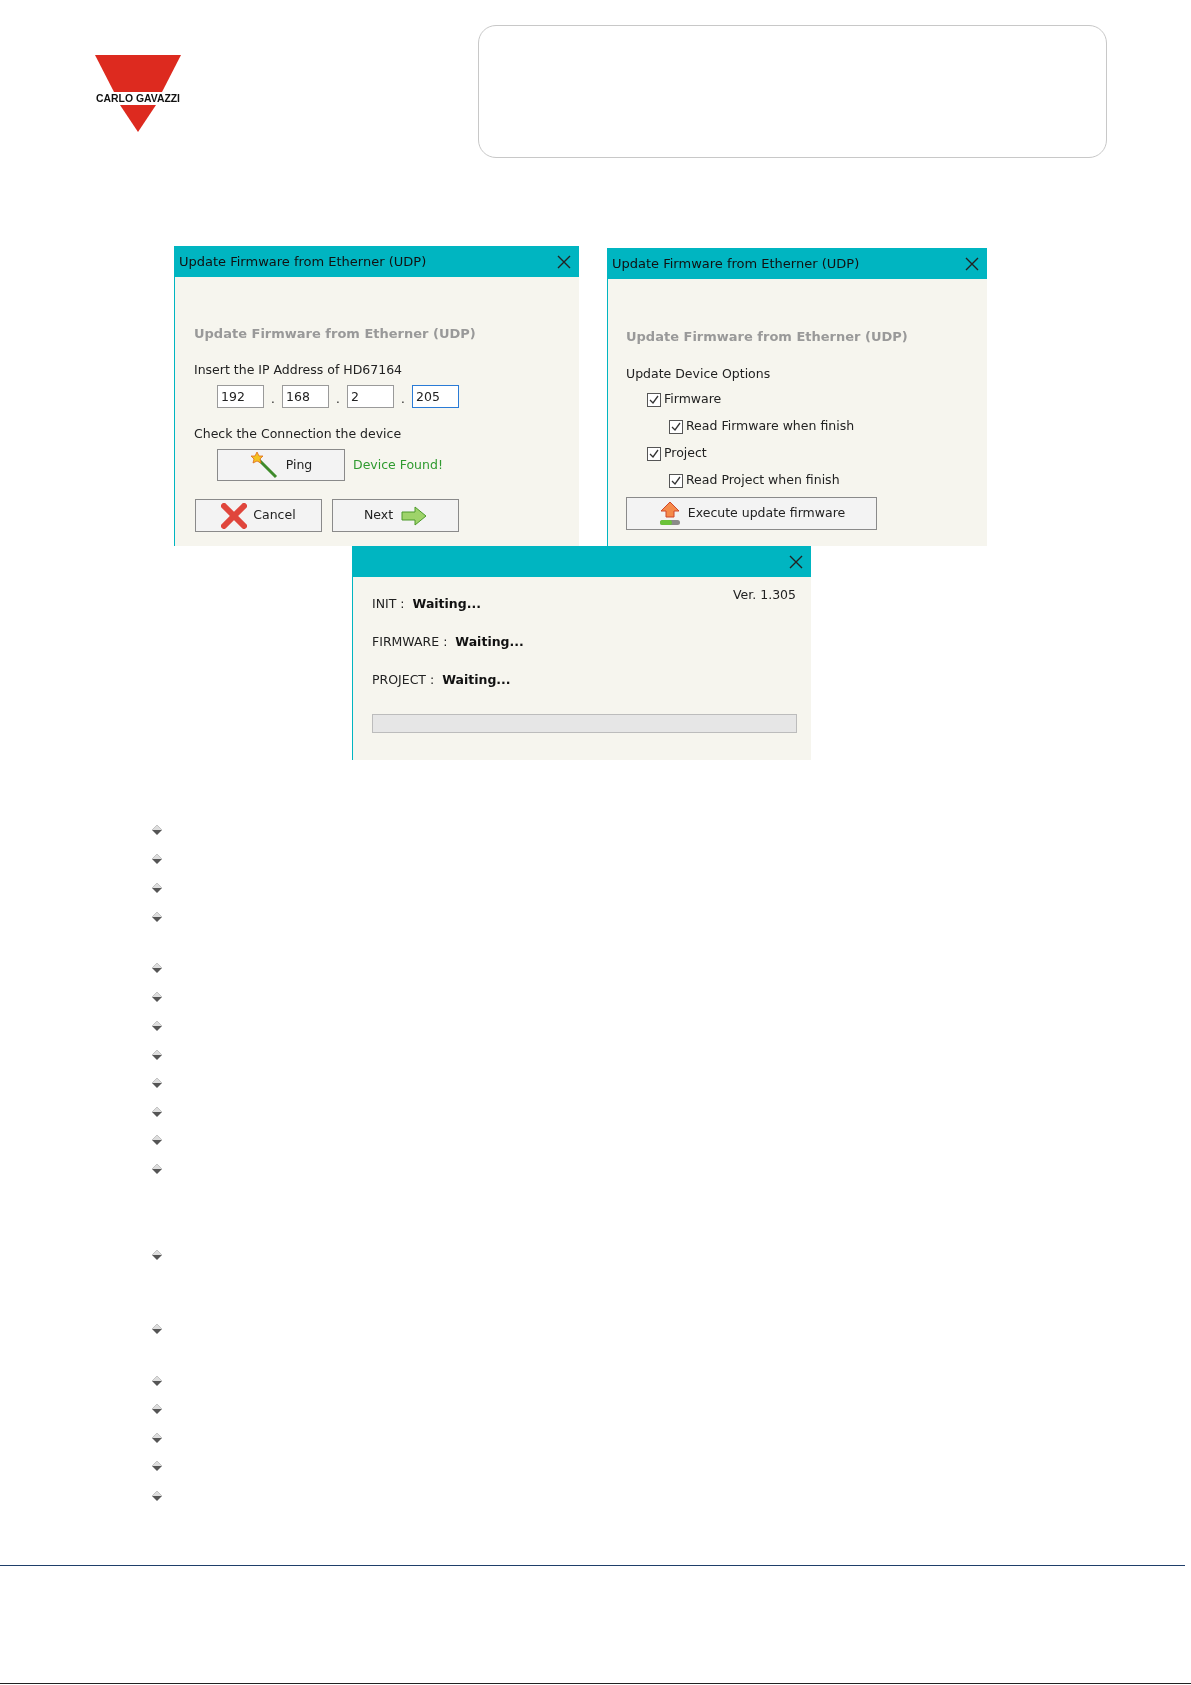 This screenshot has height=1685, width=1191. What do you see at coordinates (299, 369) in the screenshot?
I see `ip-label: Insert the IP Address of HD67164` at bounding box center [299, 369].